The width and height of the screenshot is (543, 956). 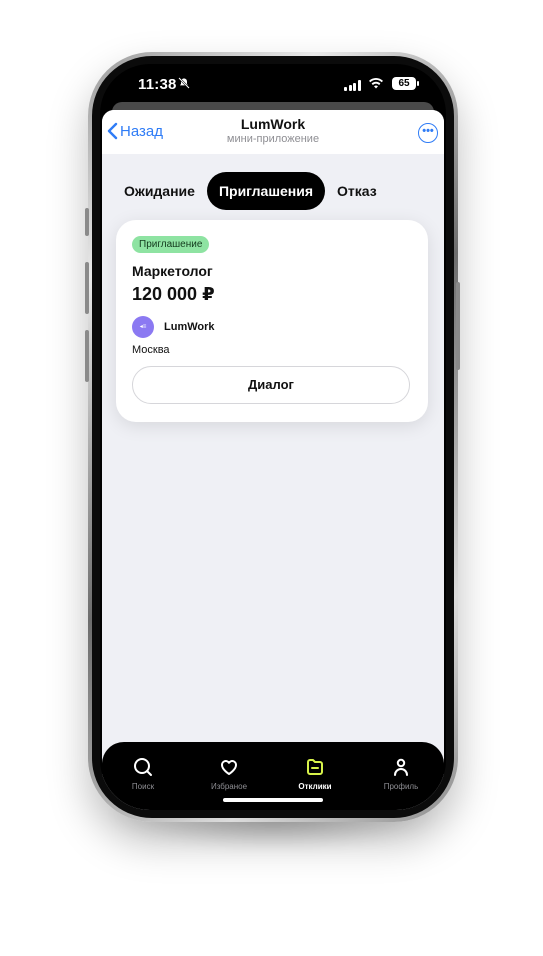 What do you see at coordinates (87, 288) in the screenshot?
I see `volume-up-button` at bounding box center [87, 288].